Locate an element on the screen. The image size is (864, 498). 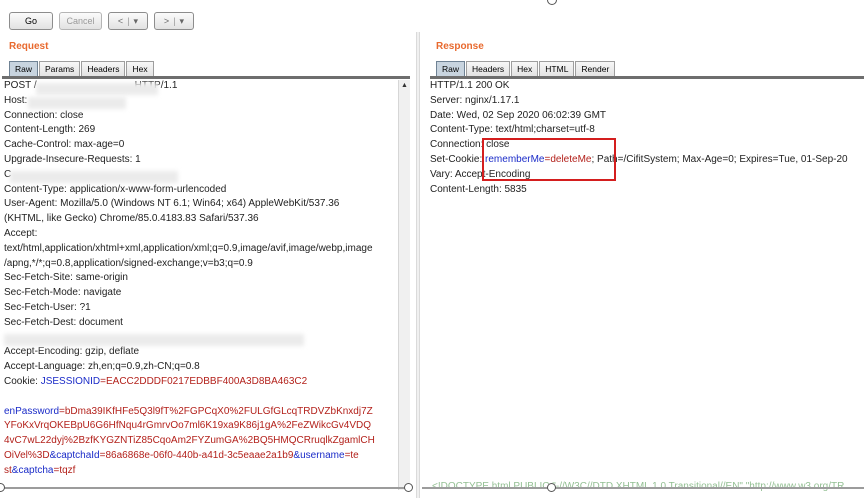
response-line: Content-Length: 5835 is located at coordinates (478, 189).